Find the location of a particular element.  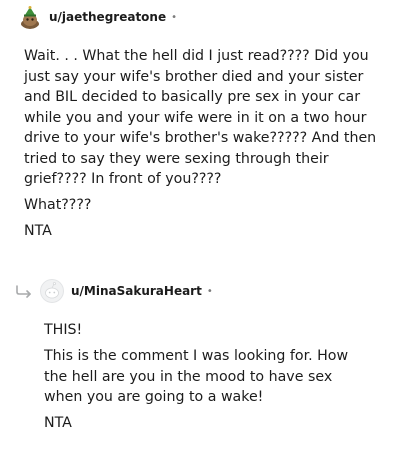

comment-header: u/jaethegreatone • is located at coordinates (204, 17).